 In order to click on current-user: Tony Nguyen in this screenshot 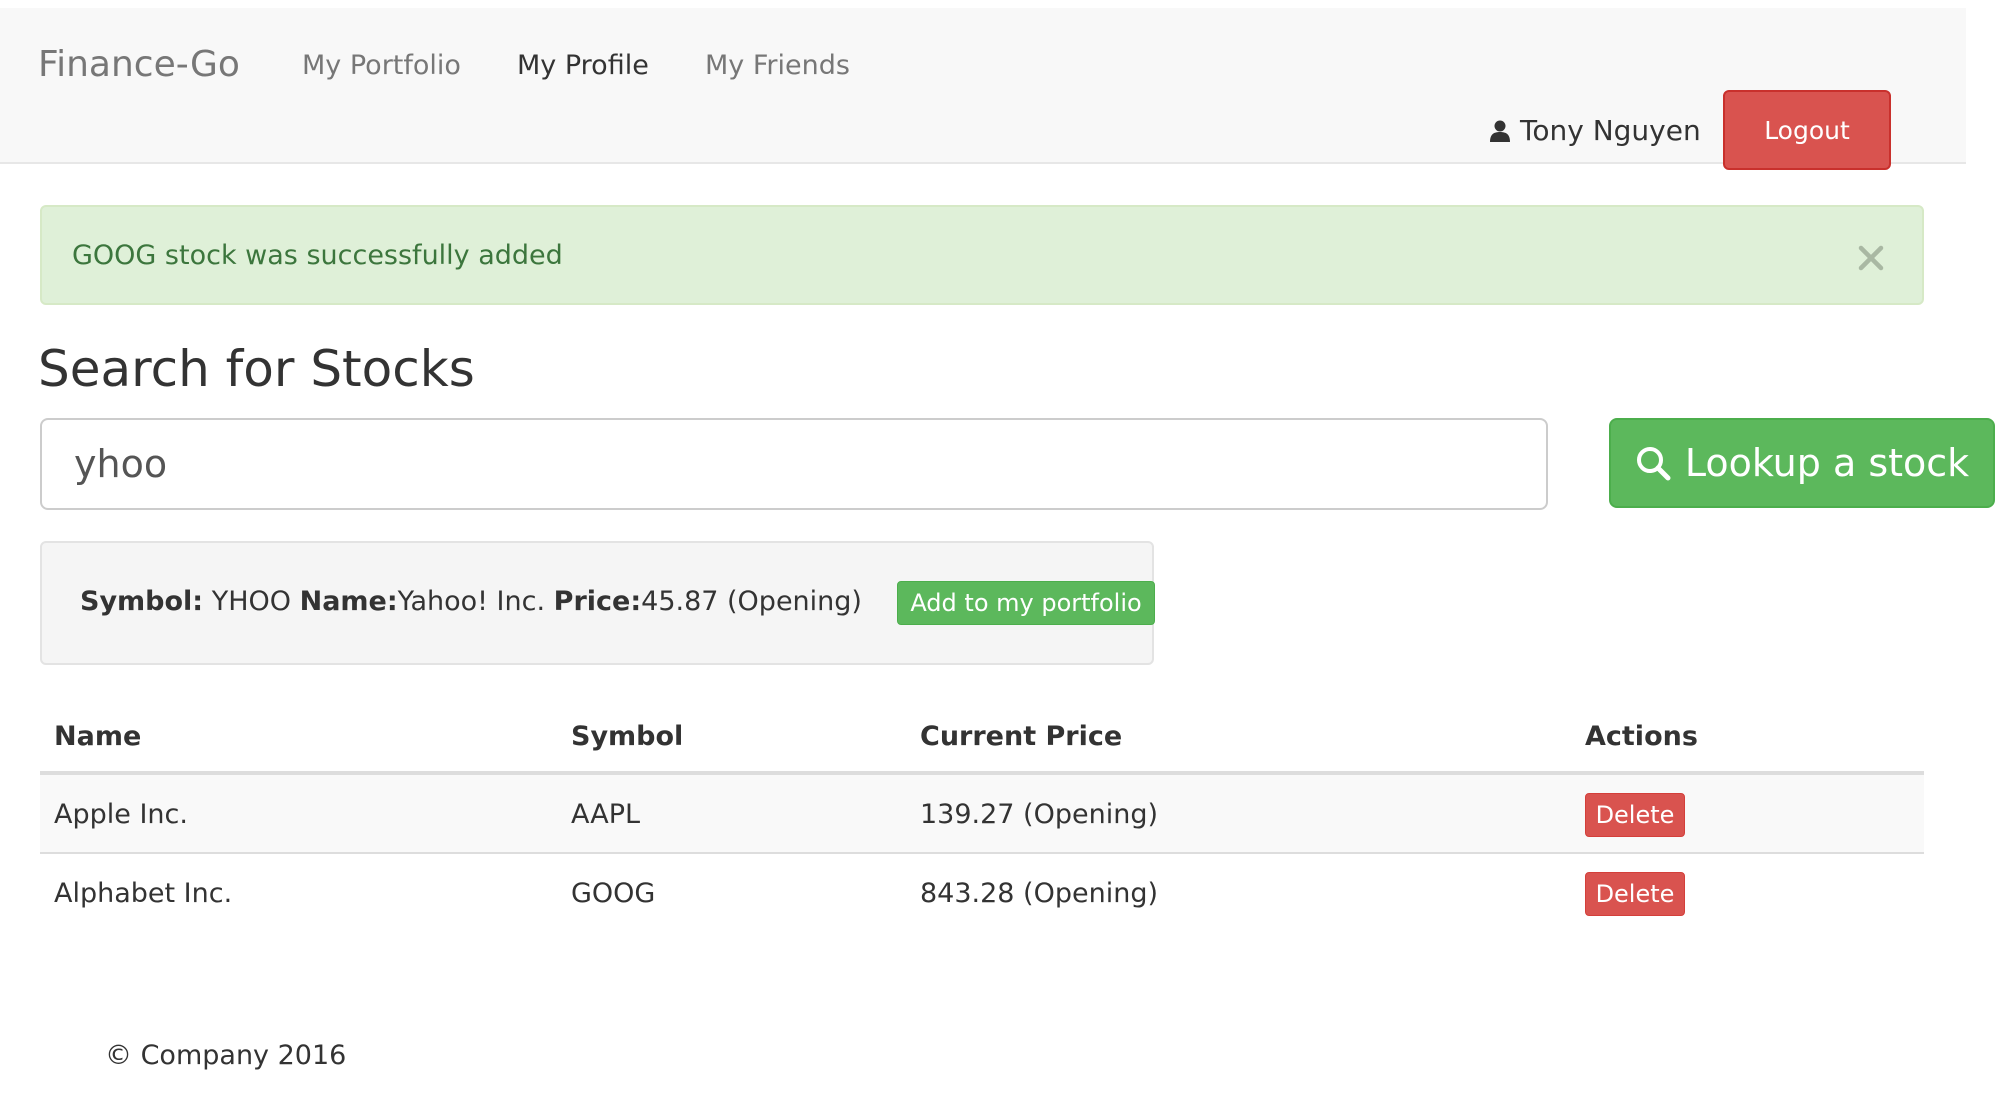, I will do `click(1595, 130)`.